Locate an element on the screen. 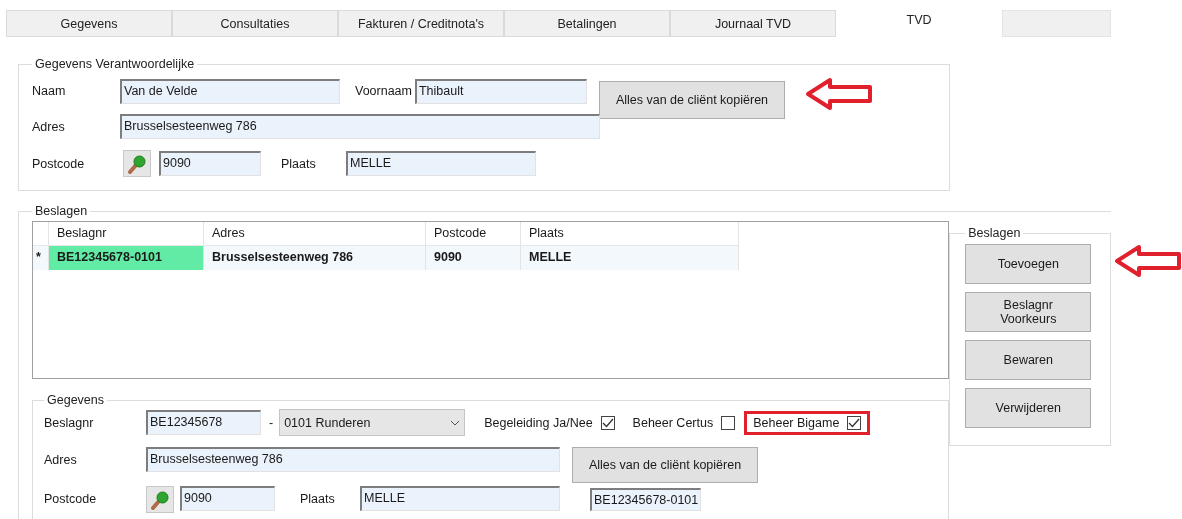 This screenshot has width=1182, height=519. action-button: Beslagnr Voorkeurs is located at coordinates (1028, 312).